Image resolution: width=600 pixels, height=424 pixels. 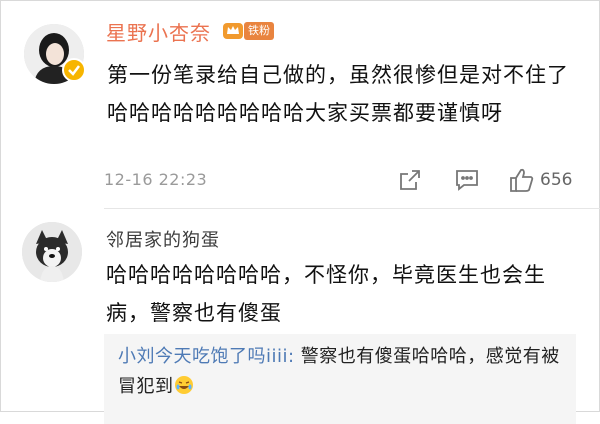 What do you see at coordinates (522, 182) in the screenshot?
I see `thumbs-up-icon` at bounding box center [522, 182].